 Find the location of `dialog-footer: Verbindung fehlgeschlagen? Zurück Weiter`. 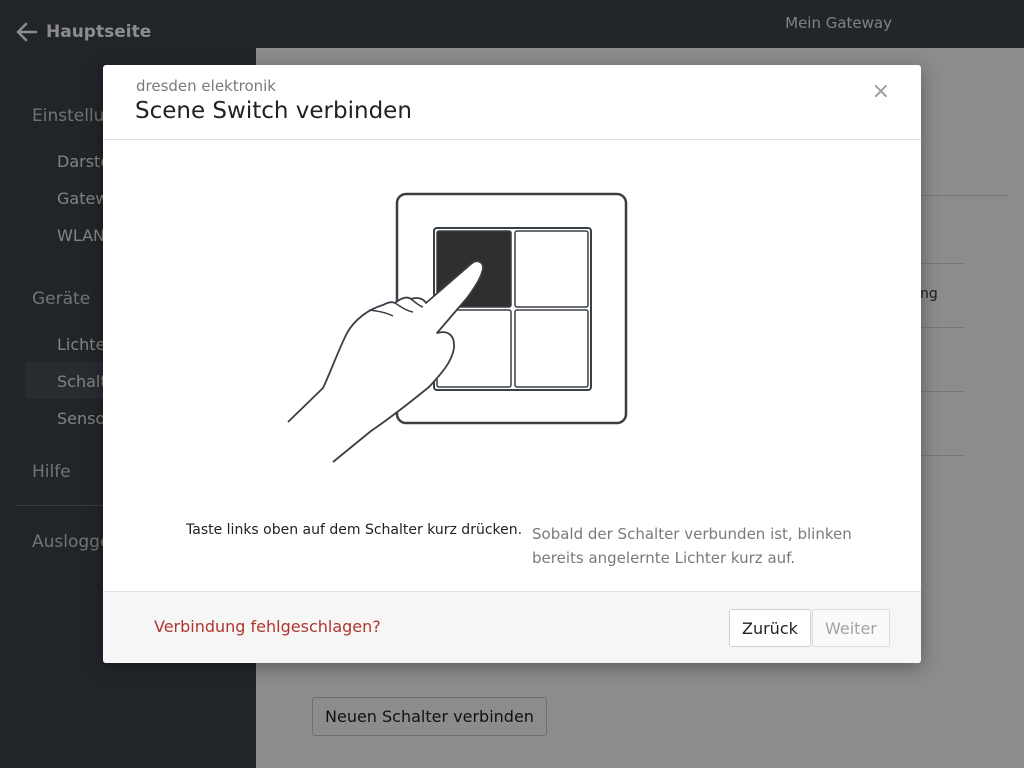

dialog-footer: Verbindung fehlgeschlagen? Zurück Weiter is located at coordinates (512, 627).